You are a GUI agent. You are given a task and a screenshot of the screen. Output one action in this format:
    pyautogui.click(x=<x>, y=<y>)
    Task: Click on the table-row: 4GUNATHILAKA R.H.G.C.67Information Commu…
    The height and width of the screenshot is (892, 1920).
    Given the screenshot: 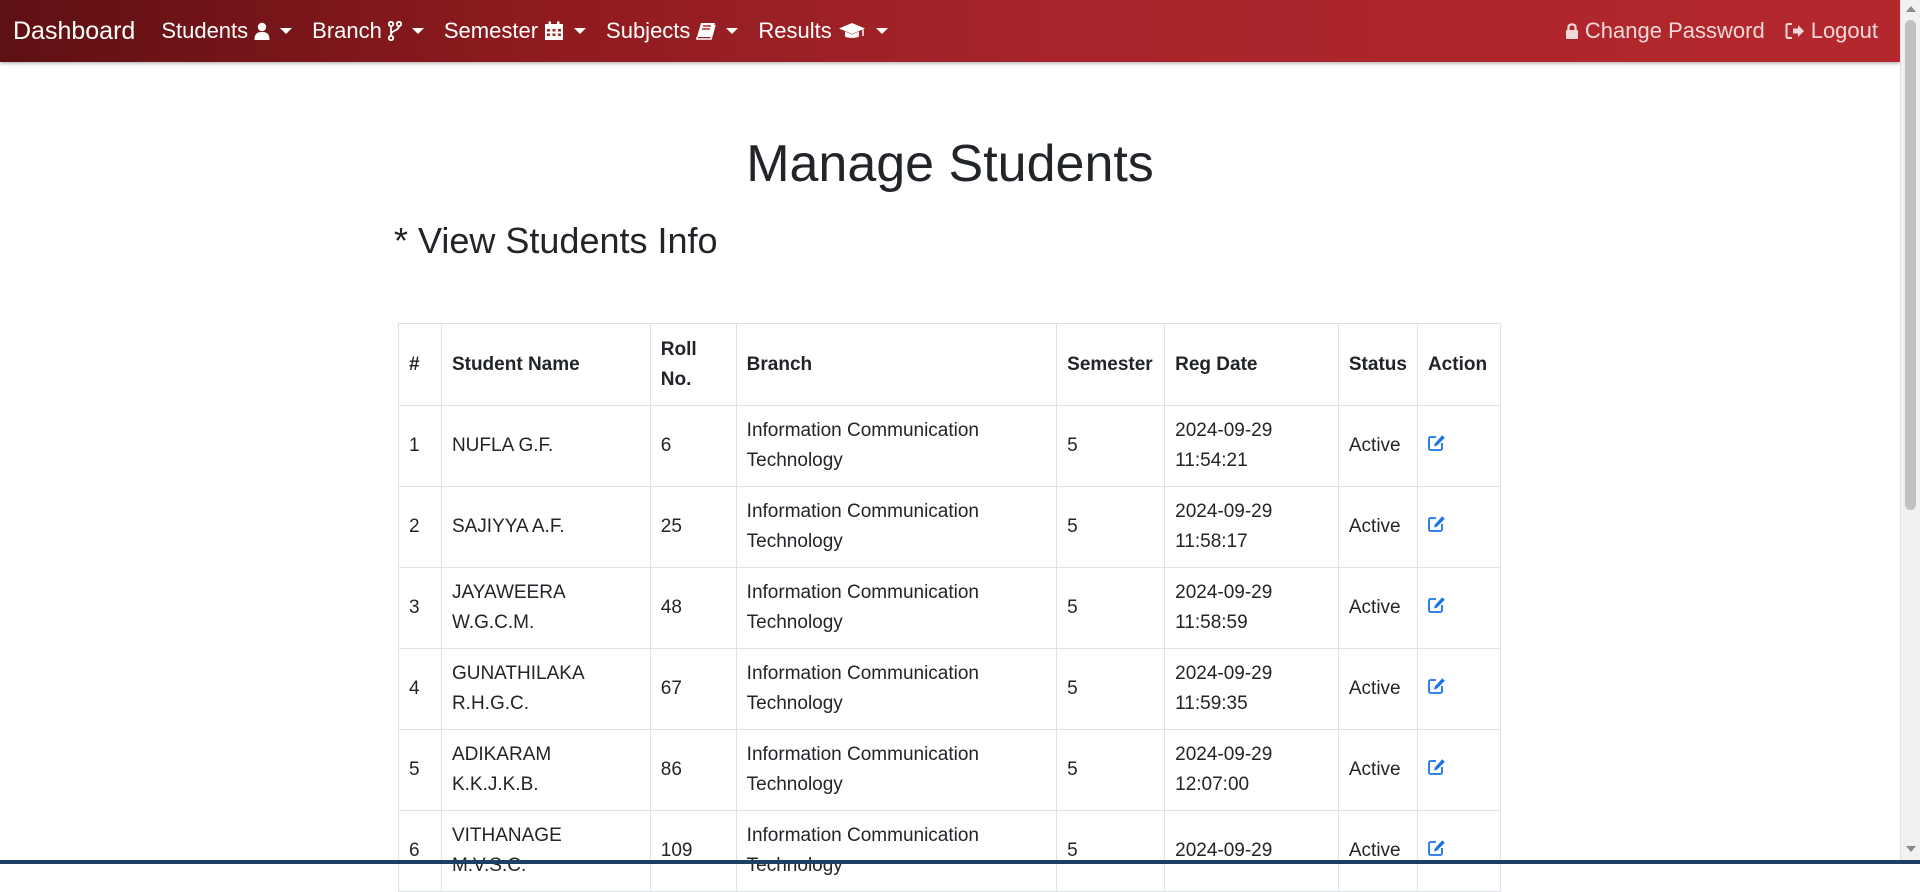 What is the action you would take?
    pyautogui.click(x=950, y=689)
    